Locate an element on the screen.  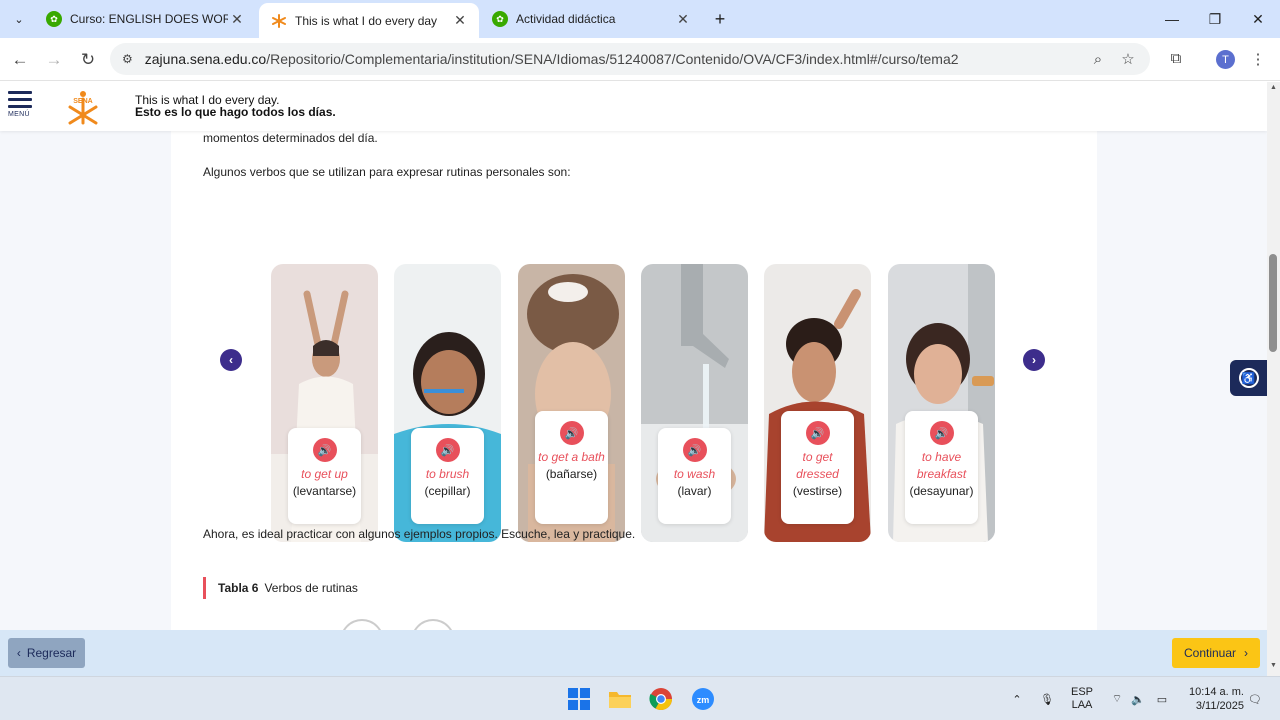
reload-button: ↻ is located at coordinates (88, 60).